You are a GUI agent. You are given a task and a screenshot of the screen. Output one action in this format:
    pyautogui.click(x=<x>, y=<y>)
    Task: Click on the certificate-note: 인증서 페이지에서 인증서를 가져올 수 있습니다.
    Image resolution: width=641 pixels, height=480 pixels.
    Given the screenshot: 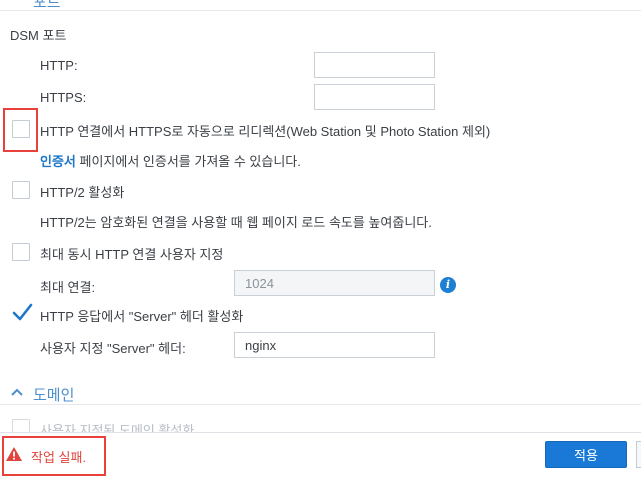 What is the action you would take?
    pyautogui.click(x=170, y=160)
    